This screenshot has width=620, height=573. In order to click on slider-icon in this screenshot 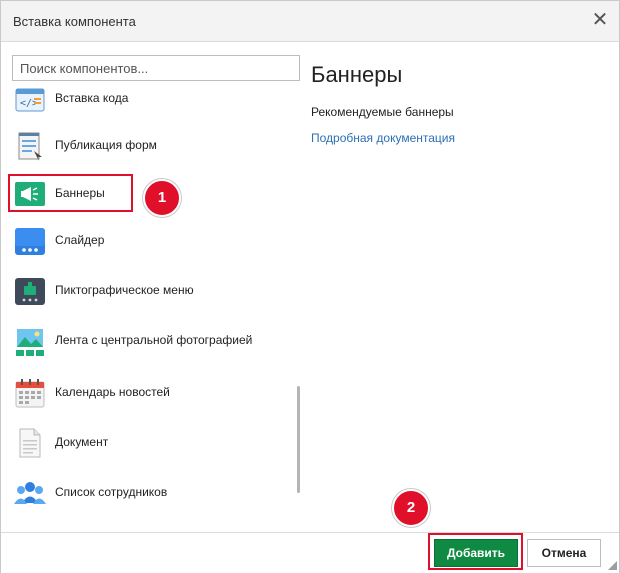, I will do `click(30, 241)`.